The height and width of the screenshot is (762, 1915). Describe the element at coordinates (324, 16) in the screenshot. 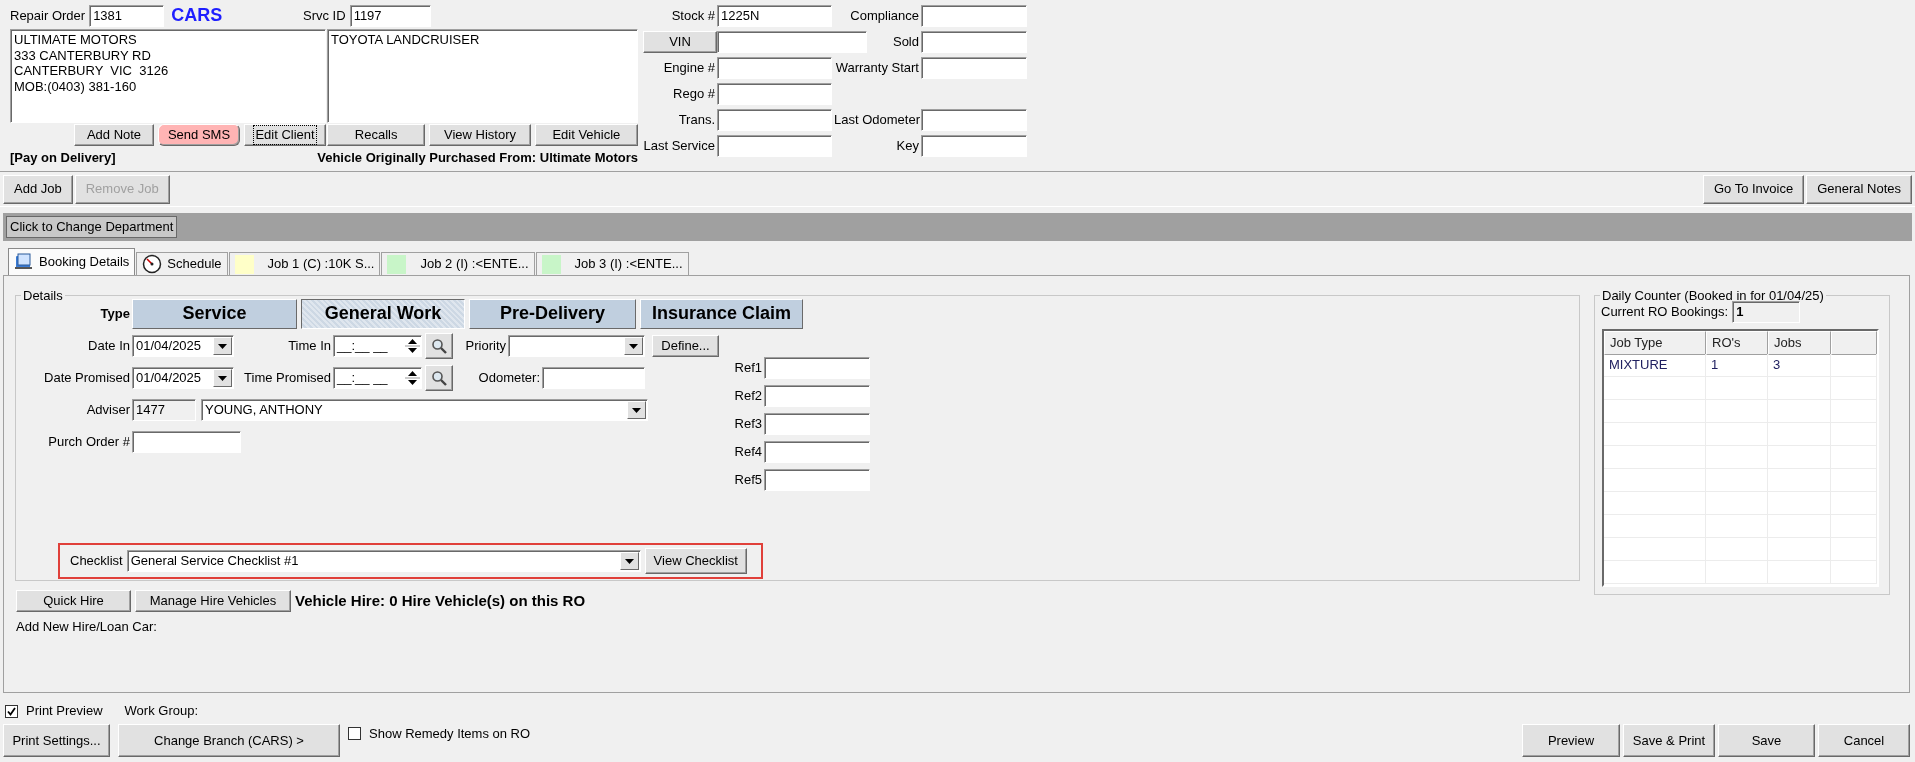

I see `service-id-label: Srvc ID` at that location.